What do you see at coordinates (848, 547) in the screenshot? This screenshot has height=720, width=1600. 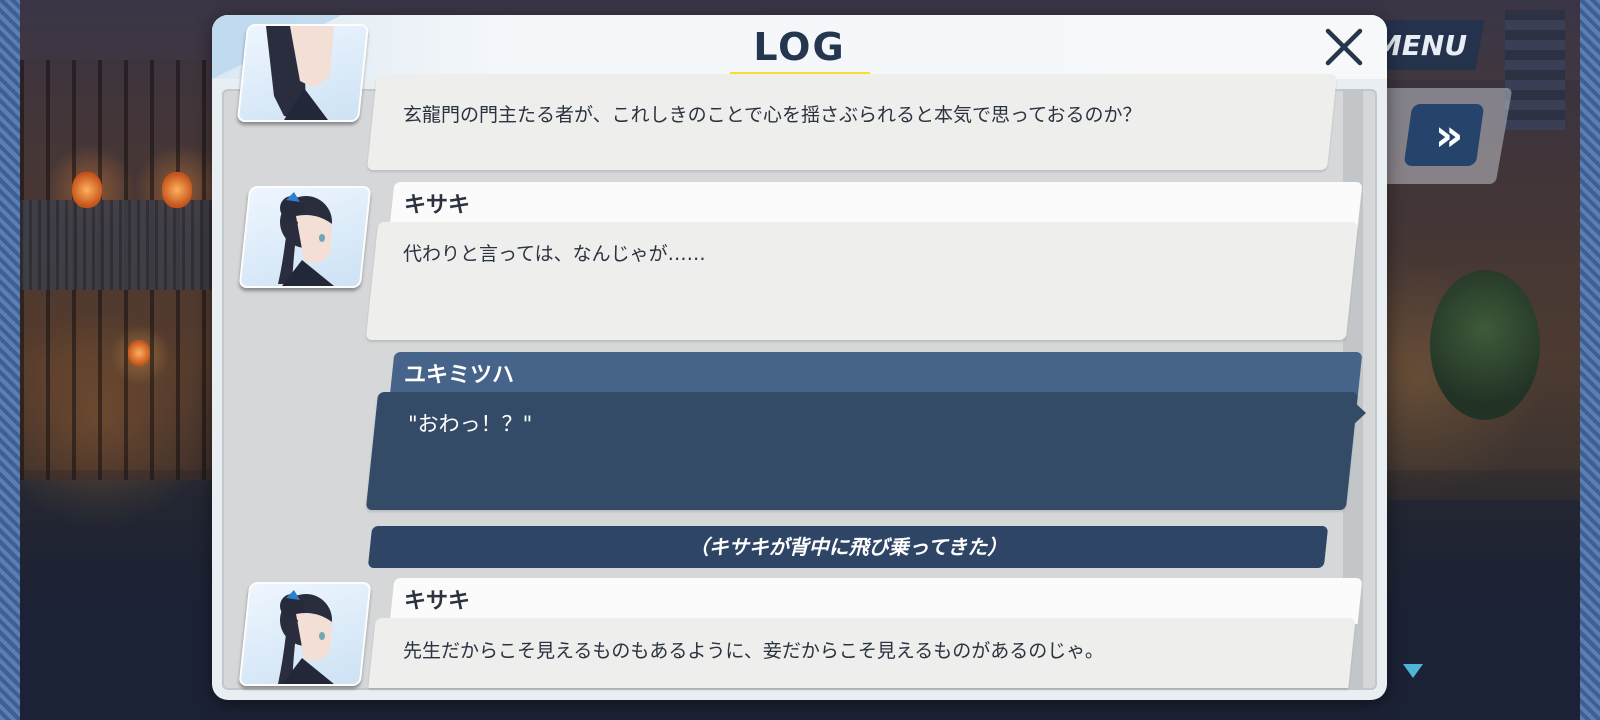 I see `narration-text: （キサキが背中に飛び乗ってきた）` at bounding box center [848, 547].